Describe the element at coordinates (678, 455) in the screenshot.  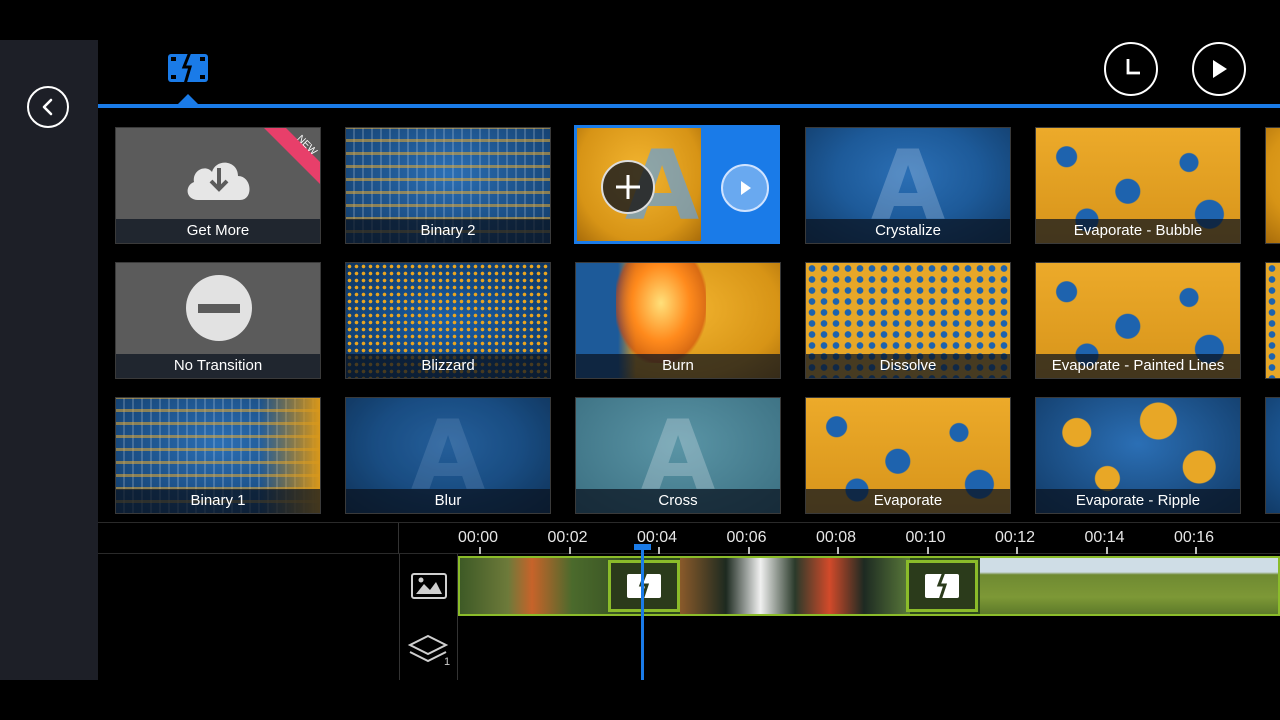
I see `transition-tile-cross: A Cross` at that location.